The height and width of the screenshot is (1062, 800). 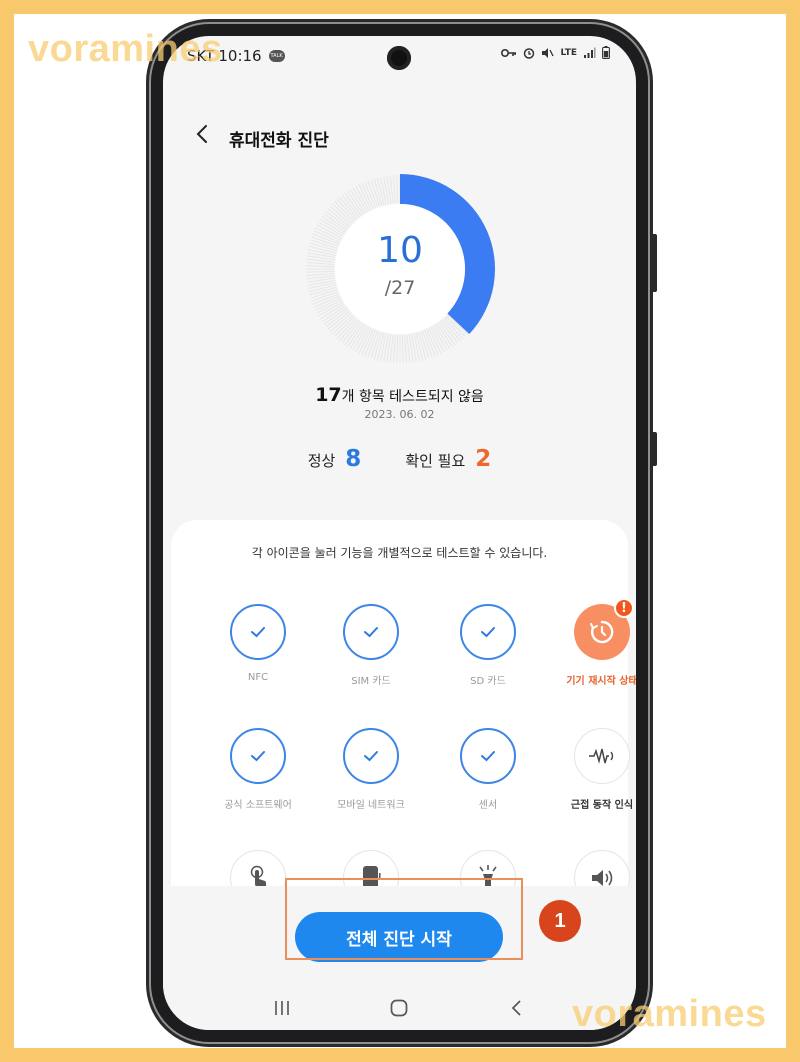 I want to click on battery-icon, so click(x=606, y=52).